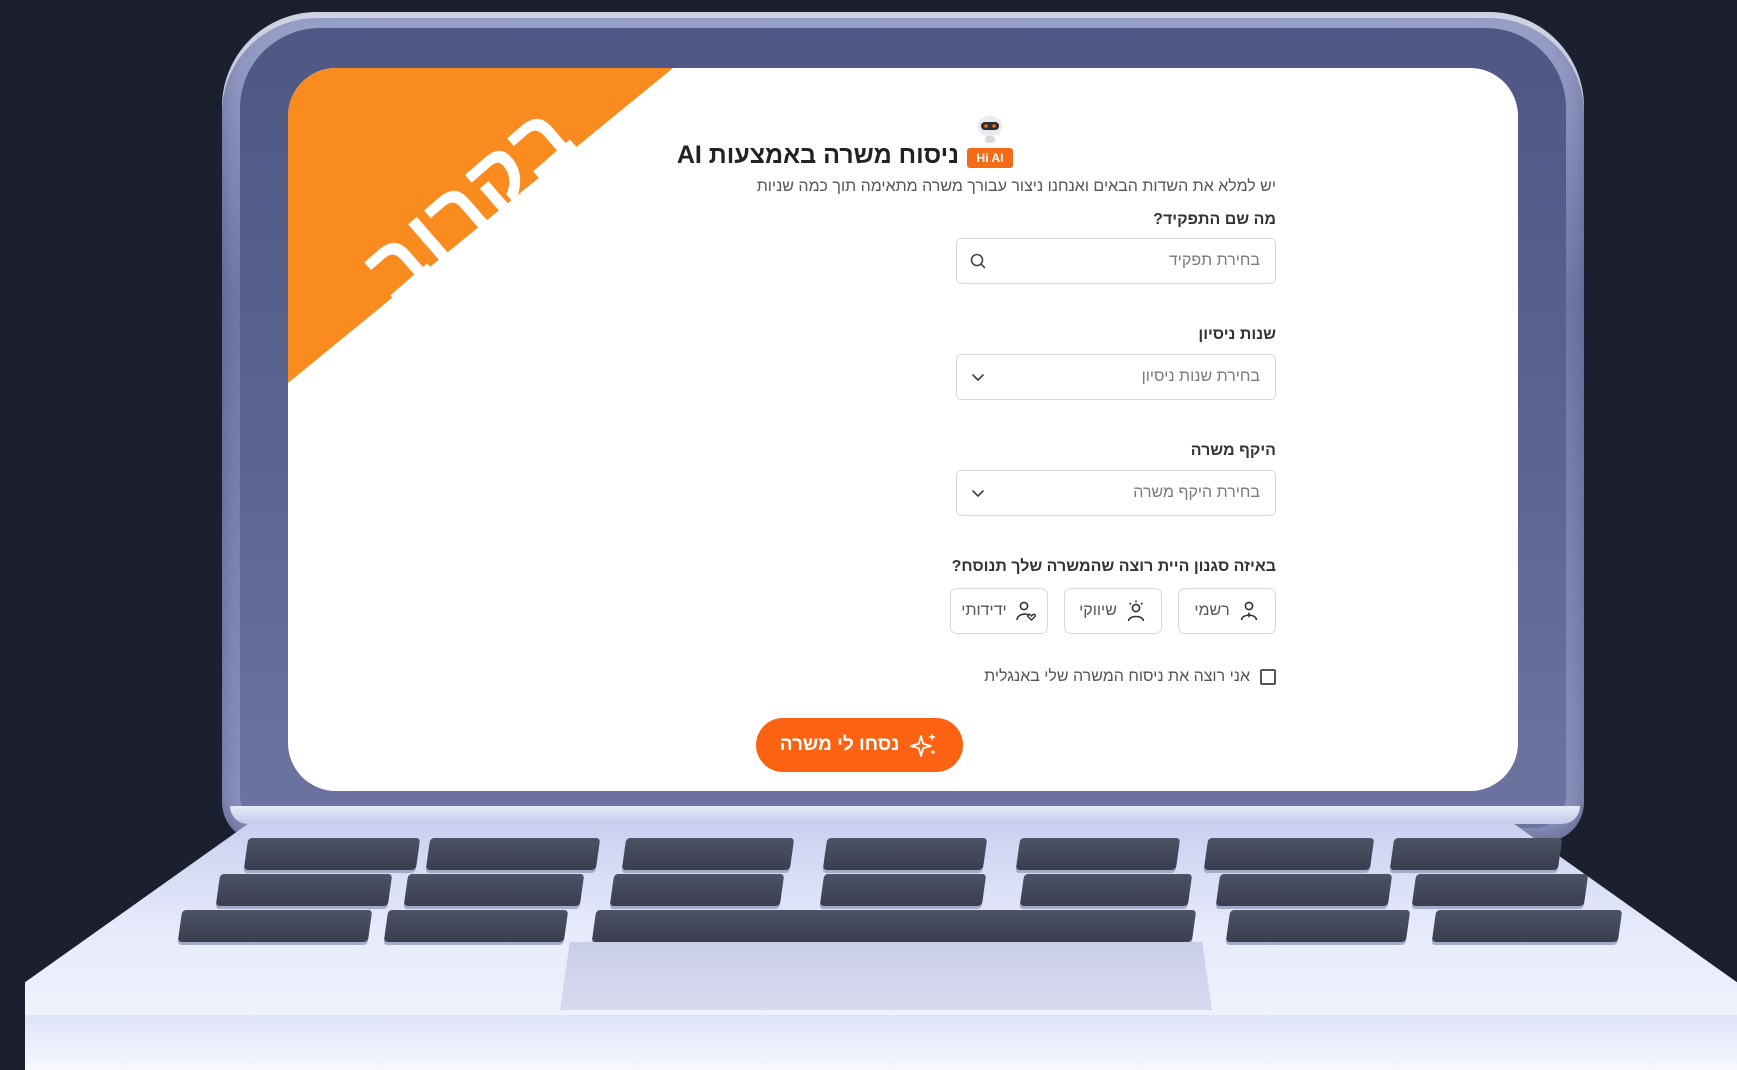 Image resolution: width=1737 pixels, height=1070 pixels. I want to click on style-option-friendly: ידידותי, so click(999, 611).